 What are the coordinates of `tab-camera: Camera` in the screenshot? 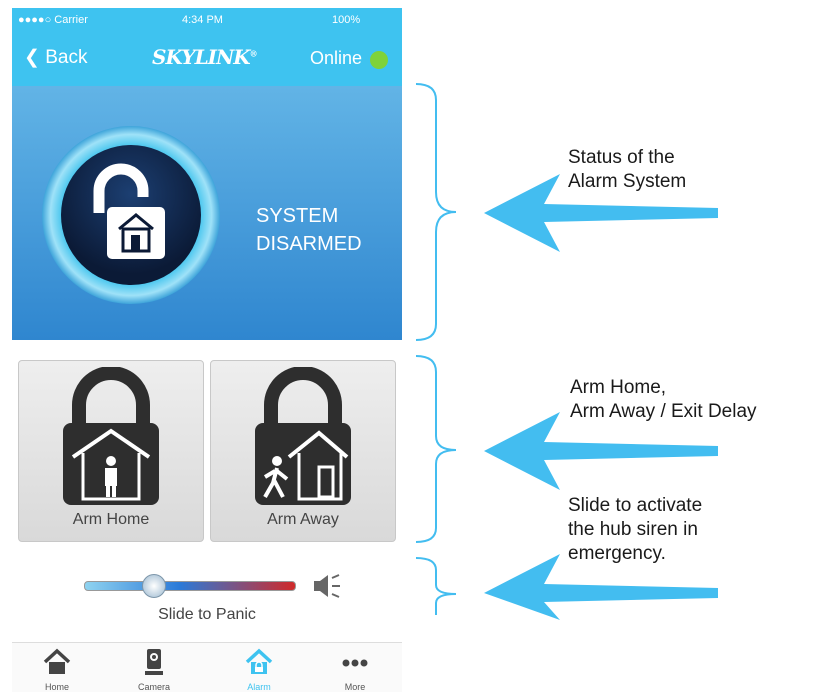 It's located at (154, 669).